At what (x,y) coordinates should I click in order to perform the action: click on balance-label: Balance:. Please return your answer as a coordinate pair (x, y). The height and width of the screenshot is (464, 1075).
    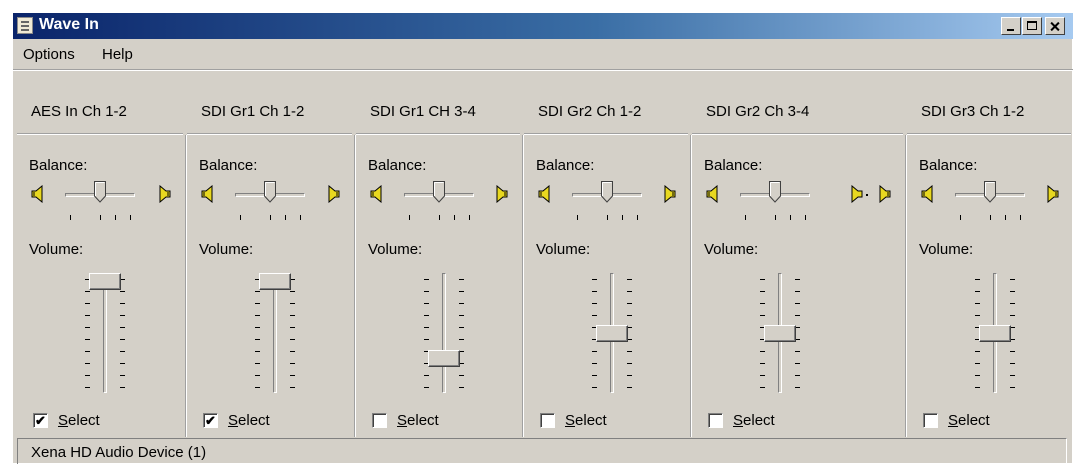
    Looking at the image, I should click on (397, 165).